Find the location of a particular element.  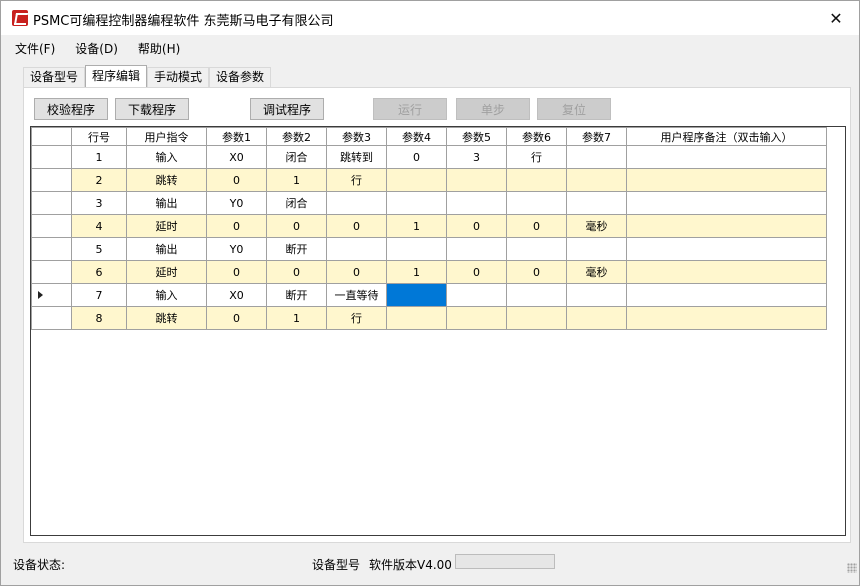

grid-row: 2 跳转 0 1 行 is located at coordinates (429, 180).